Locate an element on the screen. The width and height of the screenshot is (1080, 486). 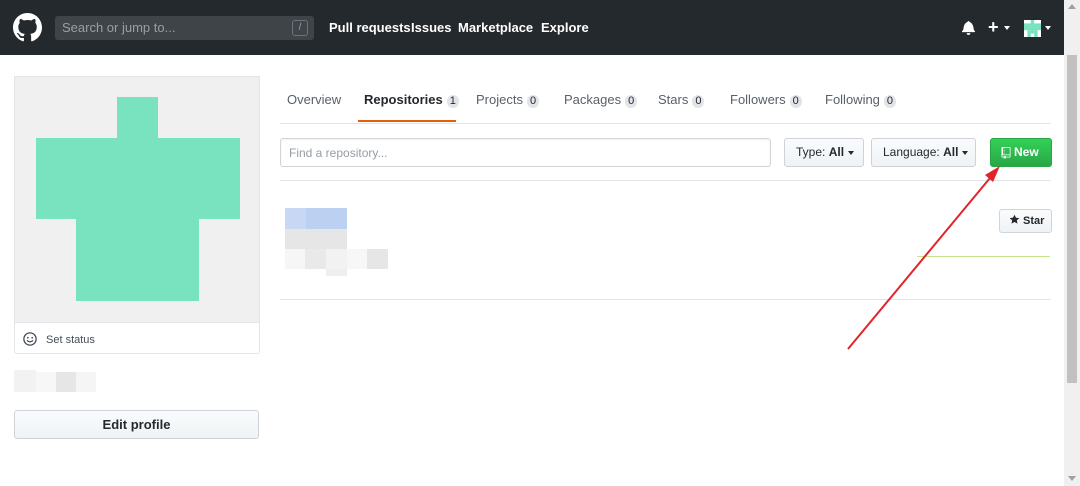
scroll-up-icon is located at coordinates (1072, 6).